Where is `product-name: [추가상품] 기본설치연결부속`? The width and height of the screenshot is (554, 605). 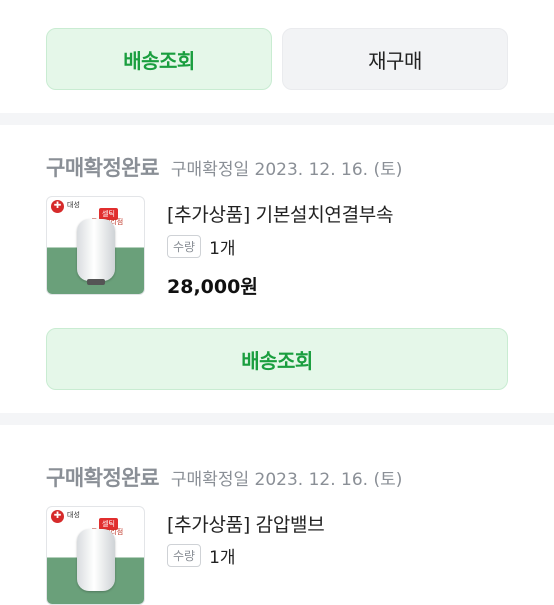 product-name: [추가상품] 기본설치연결부속 is located at coordinates (280, 213).